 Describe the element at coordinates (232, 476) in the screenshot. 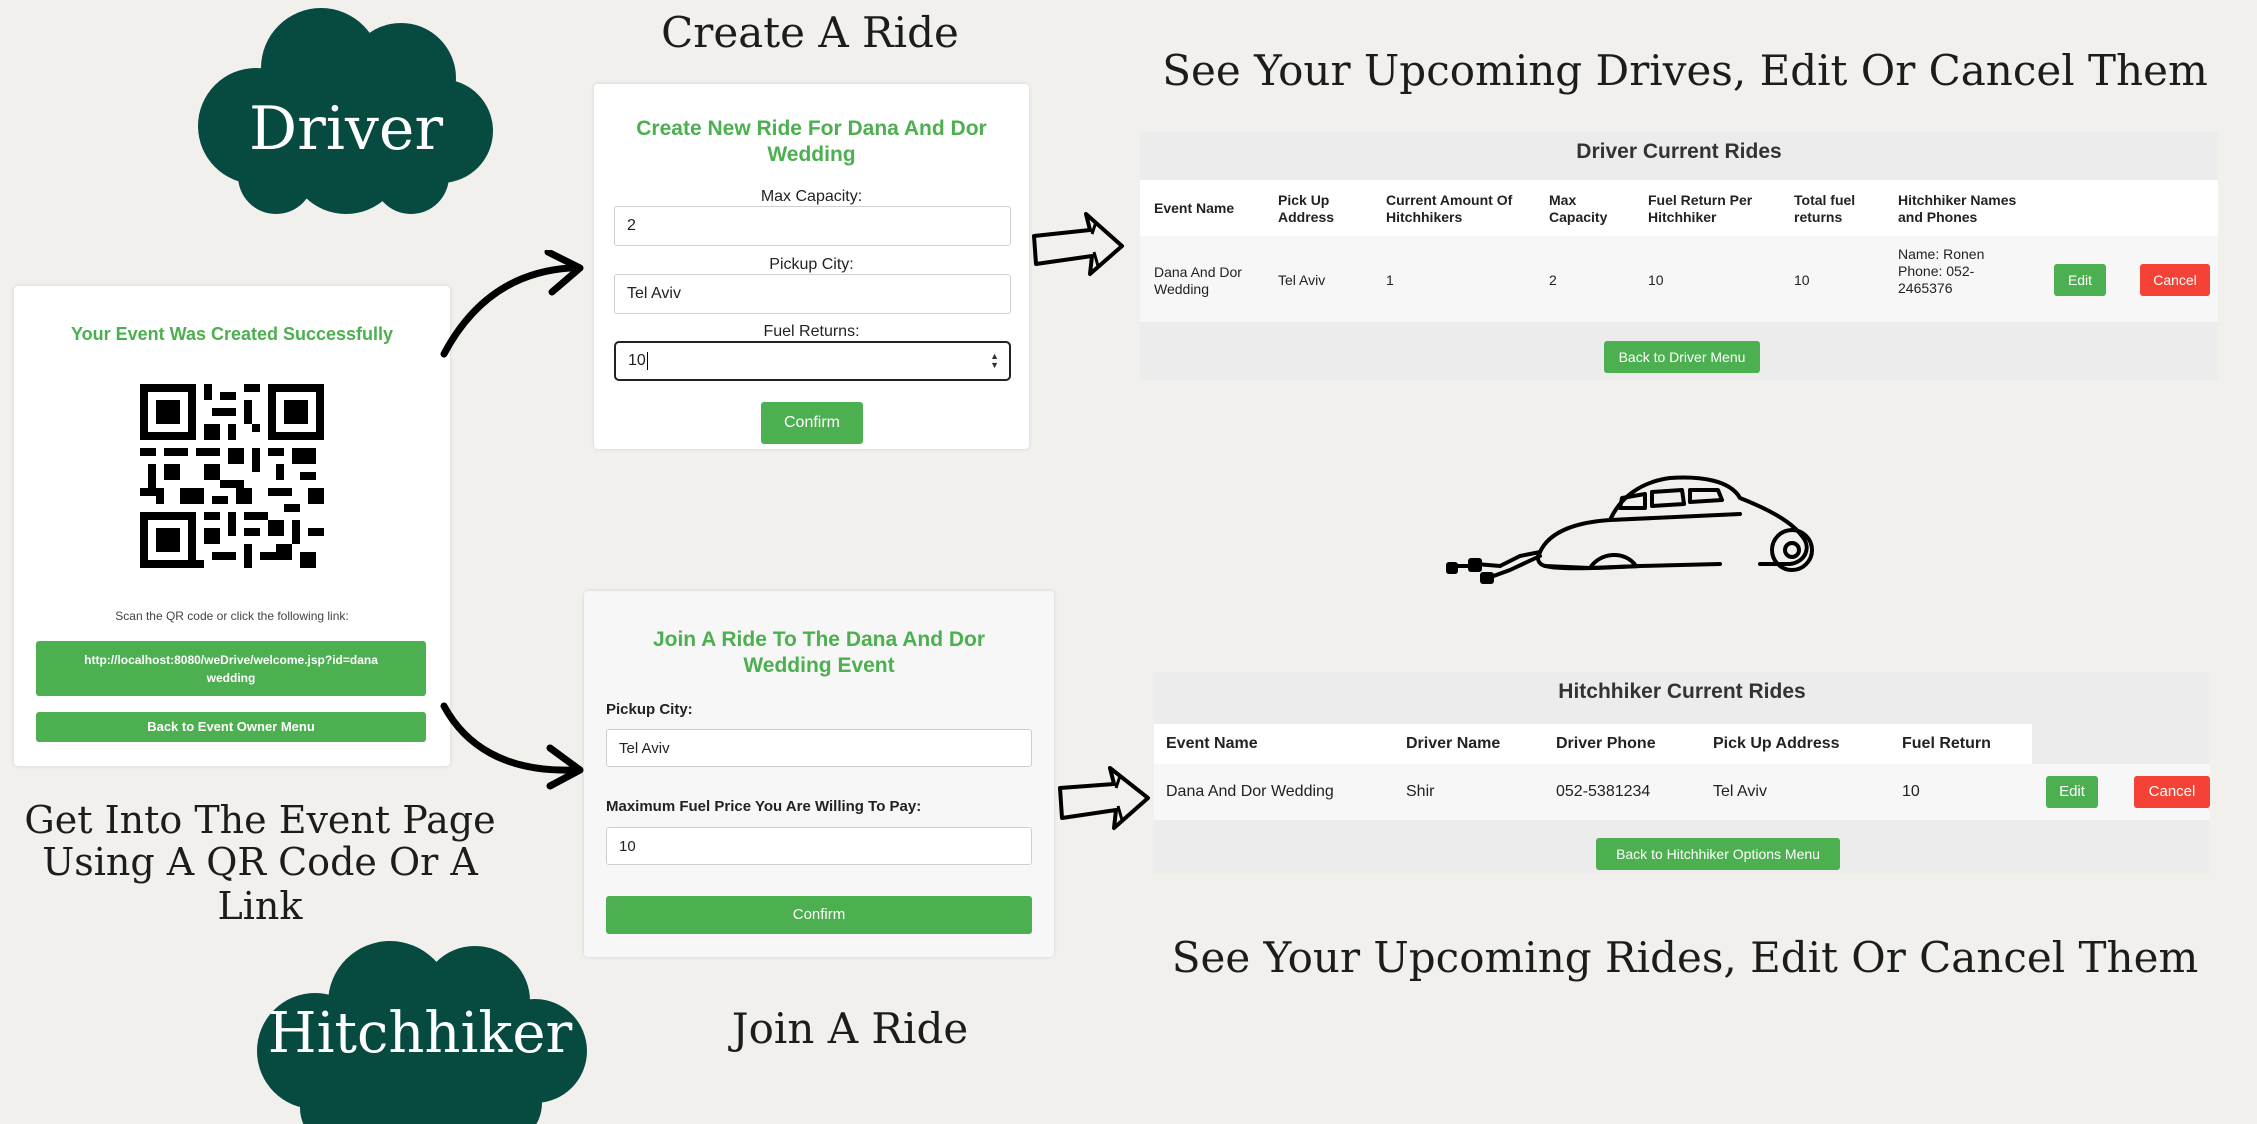

I see `qr-code-icon` at that location.